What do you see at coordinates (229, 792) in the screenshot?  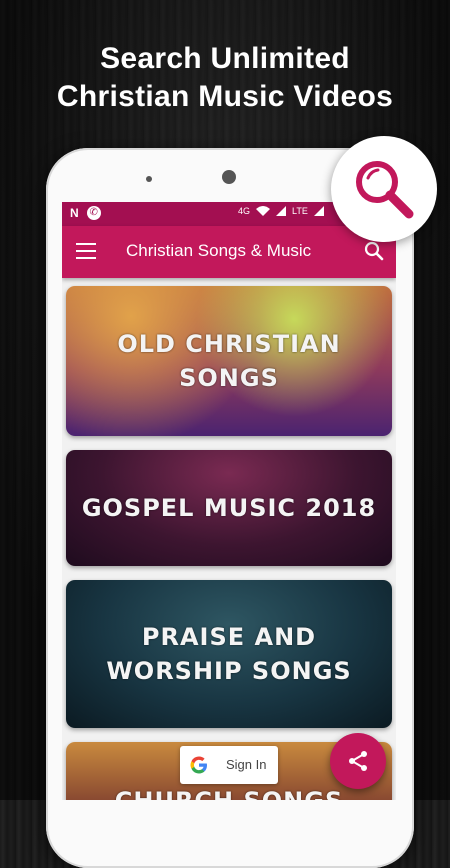 I see `category-card-label: CHURCH SONGS` at bounding box center [229, 792].